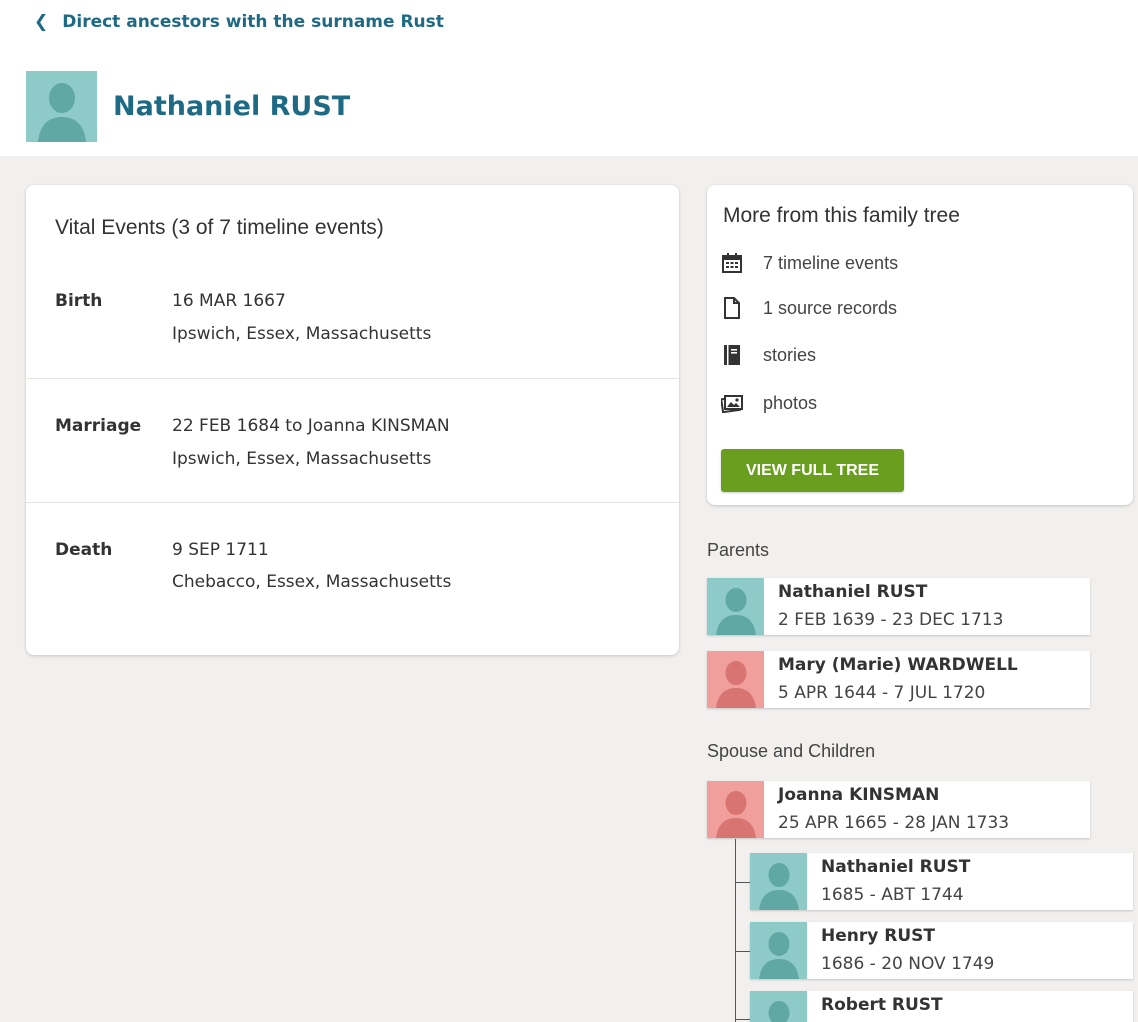 This screenshot has height=1022, width=1138. What do you see at coordinates (253, 22) in the screenshot?
I see `back-link-label: Direct ancestors with the surname Rust` at bounding box center [253, 22].